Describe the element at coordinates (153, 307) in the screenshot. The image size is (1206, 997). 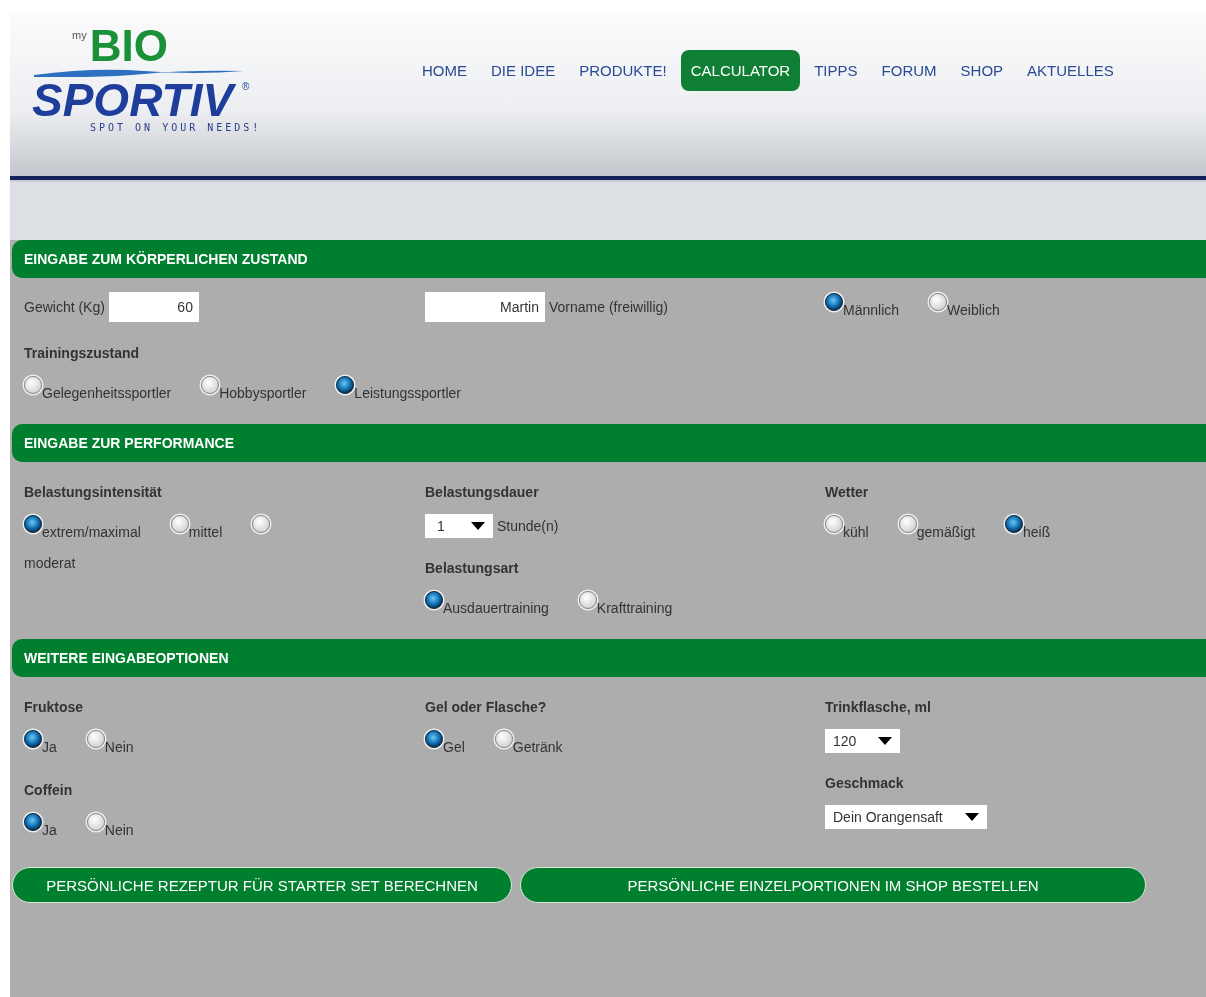
I see `input-field: 60` at that location.